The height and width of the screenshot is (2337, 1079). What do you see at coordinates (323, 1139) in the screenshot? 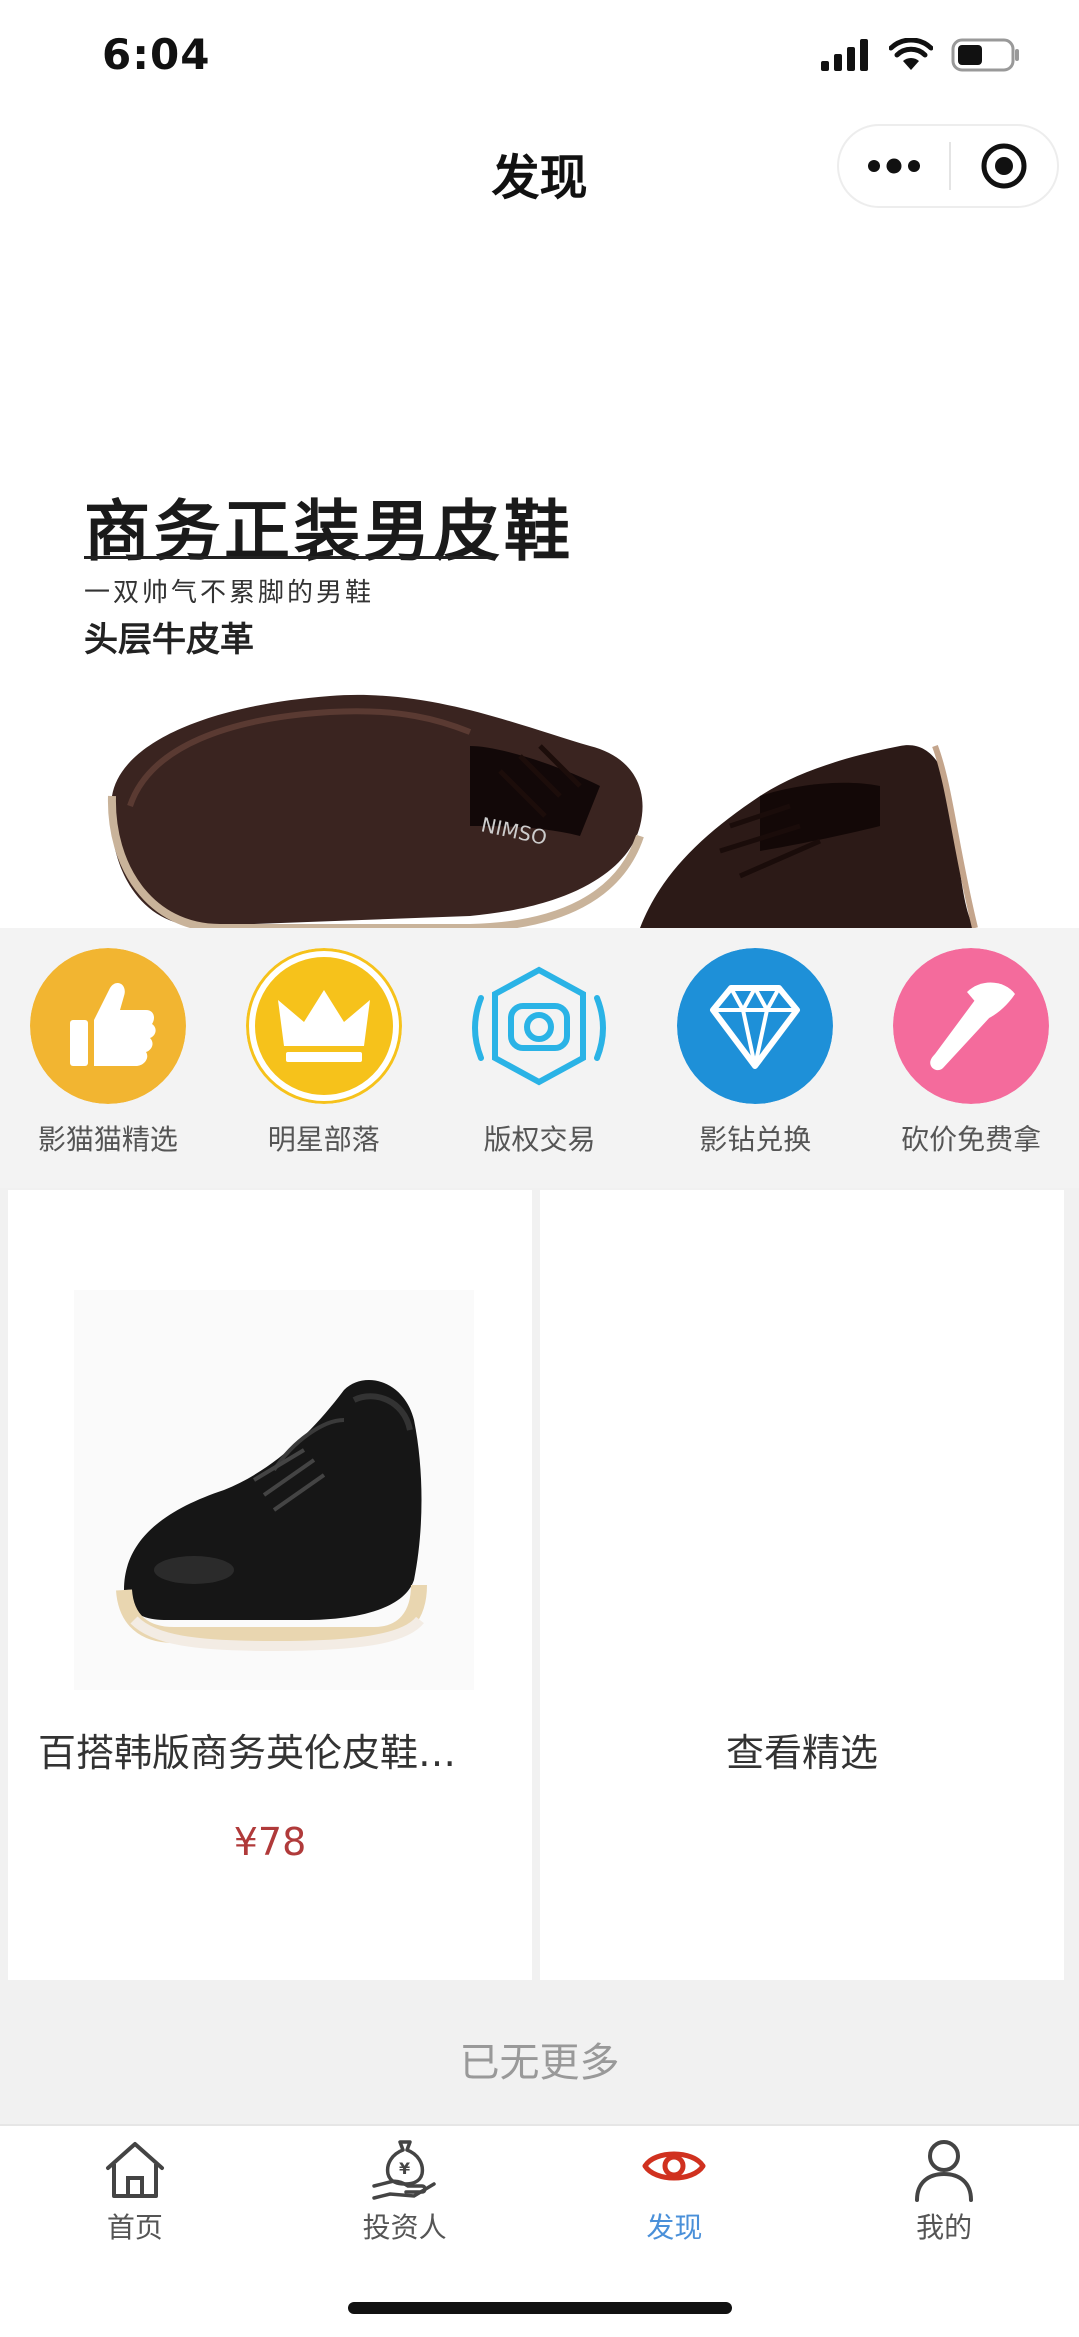
I see `menu-label: 明星部落` at bounding box center [323, 1139].